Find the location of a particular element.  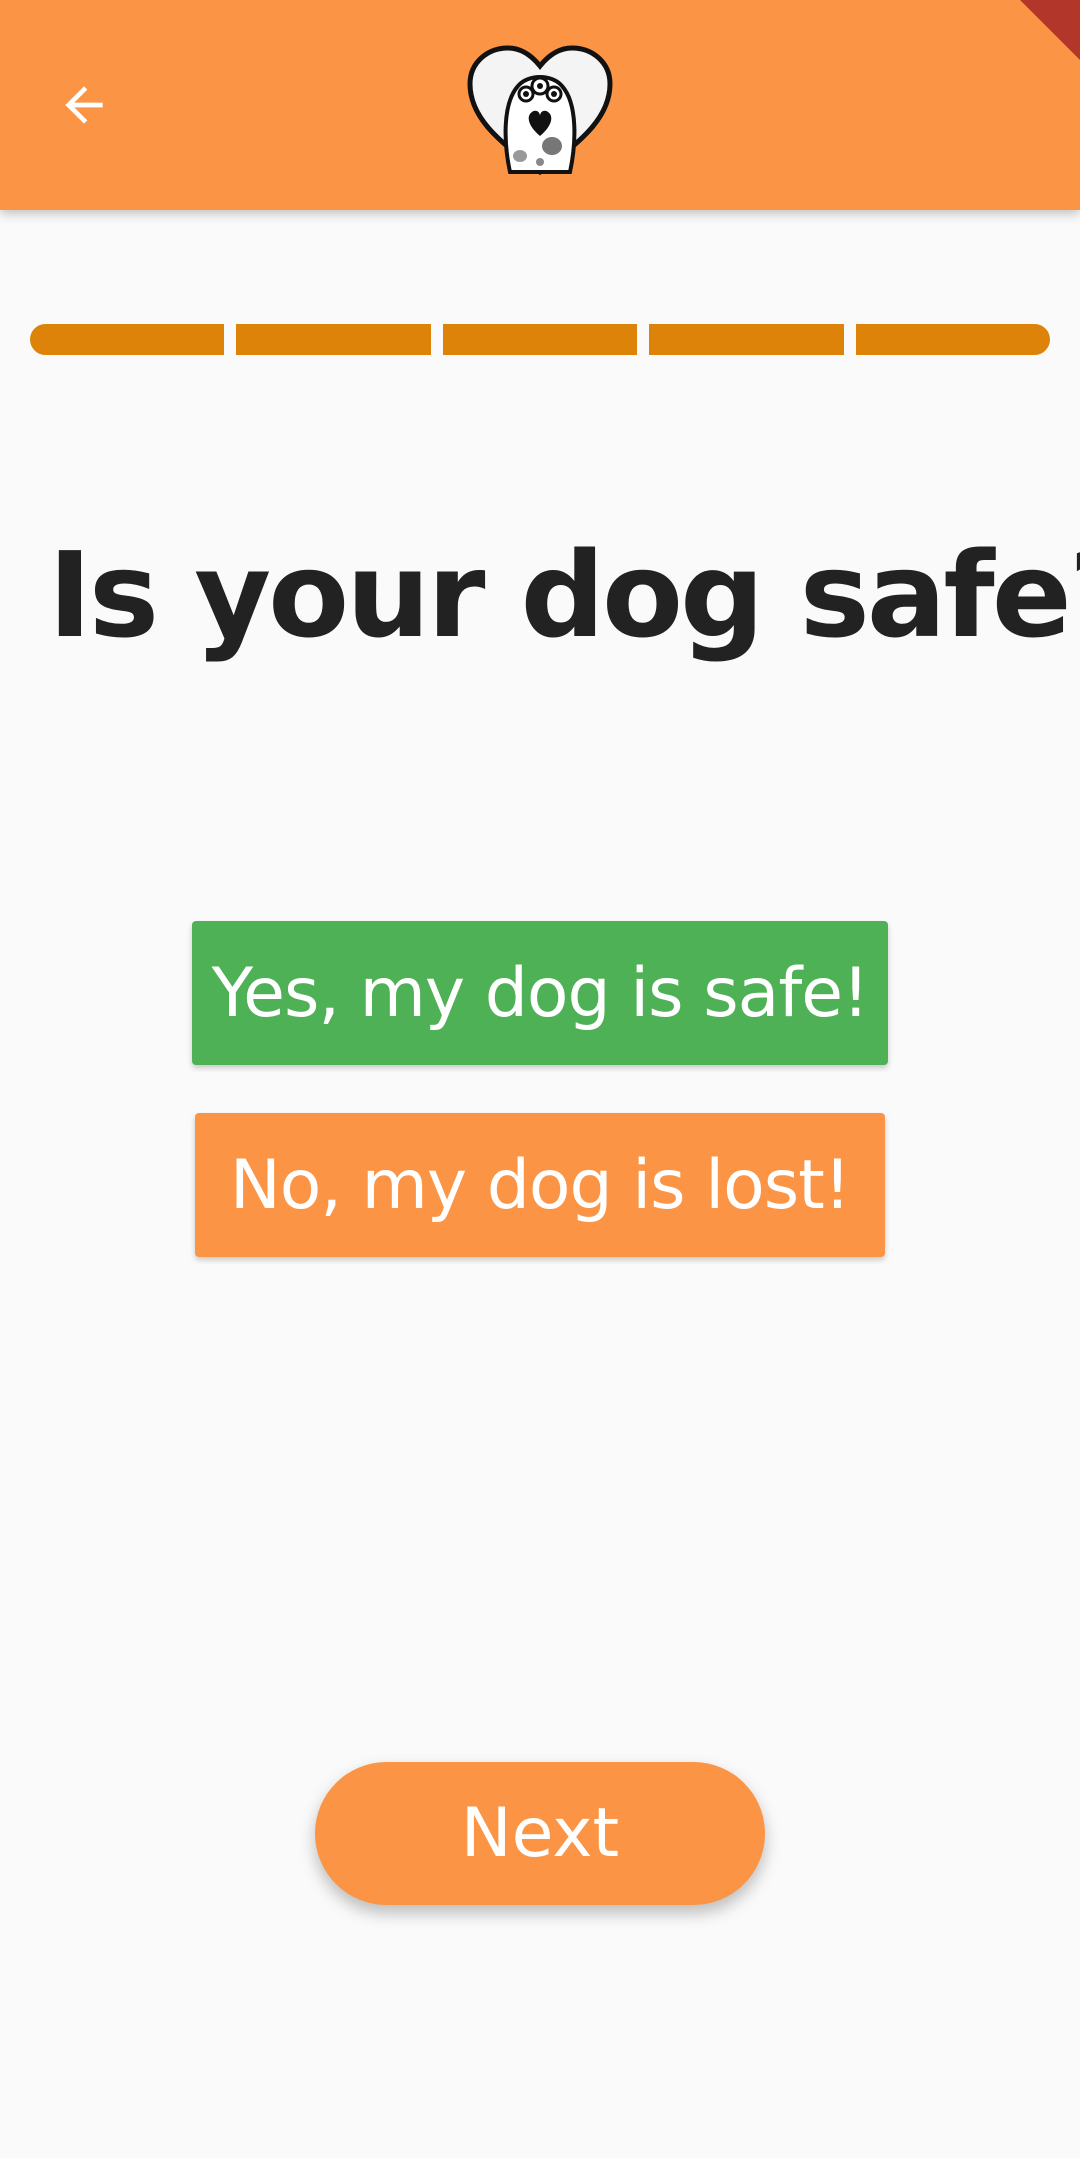

next-label: Next is located at coordinates (540, 1833).